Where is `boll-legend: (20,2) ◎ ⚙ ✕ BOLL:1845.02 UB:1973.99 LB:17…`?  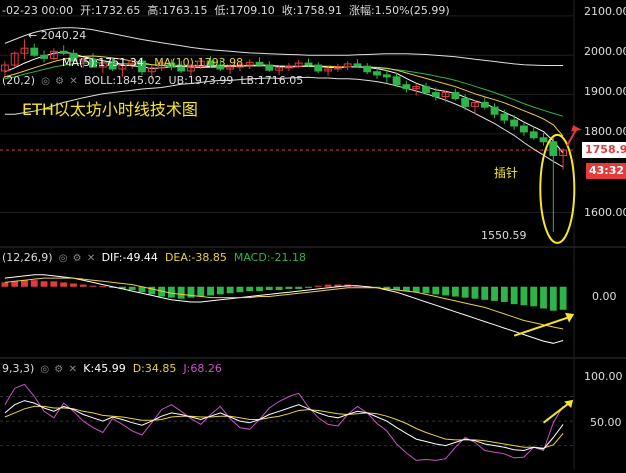 boll-legend: (20,2) ◎ ⚙ ✕ BOLL:1845.02 UB:1973.99 LB:17… is located at coordinates (152, 81).